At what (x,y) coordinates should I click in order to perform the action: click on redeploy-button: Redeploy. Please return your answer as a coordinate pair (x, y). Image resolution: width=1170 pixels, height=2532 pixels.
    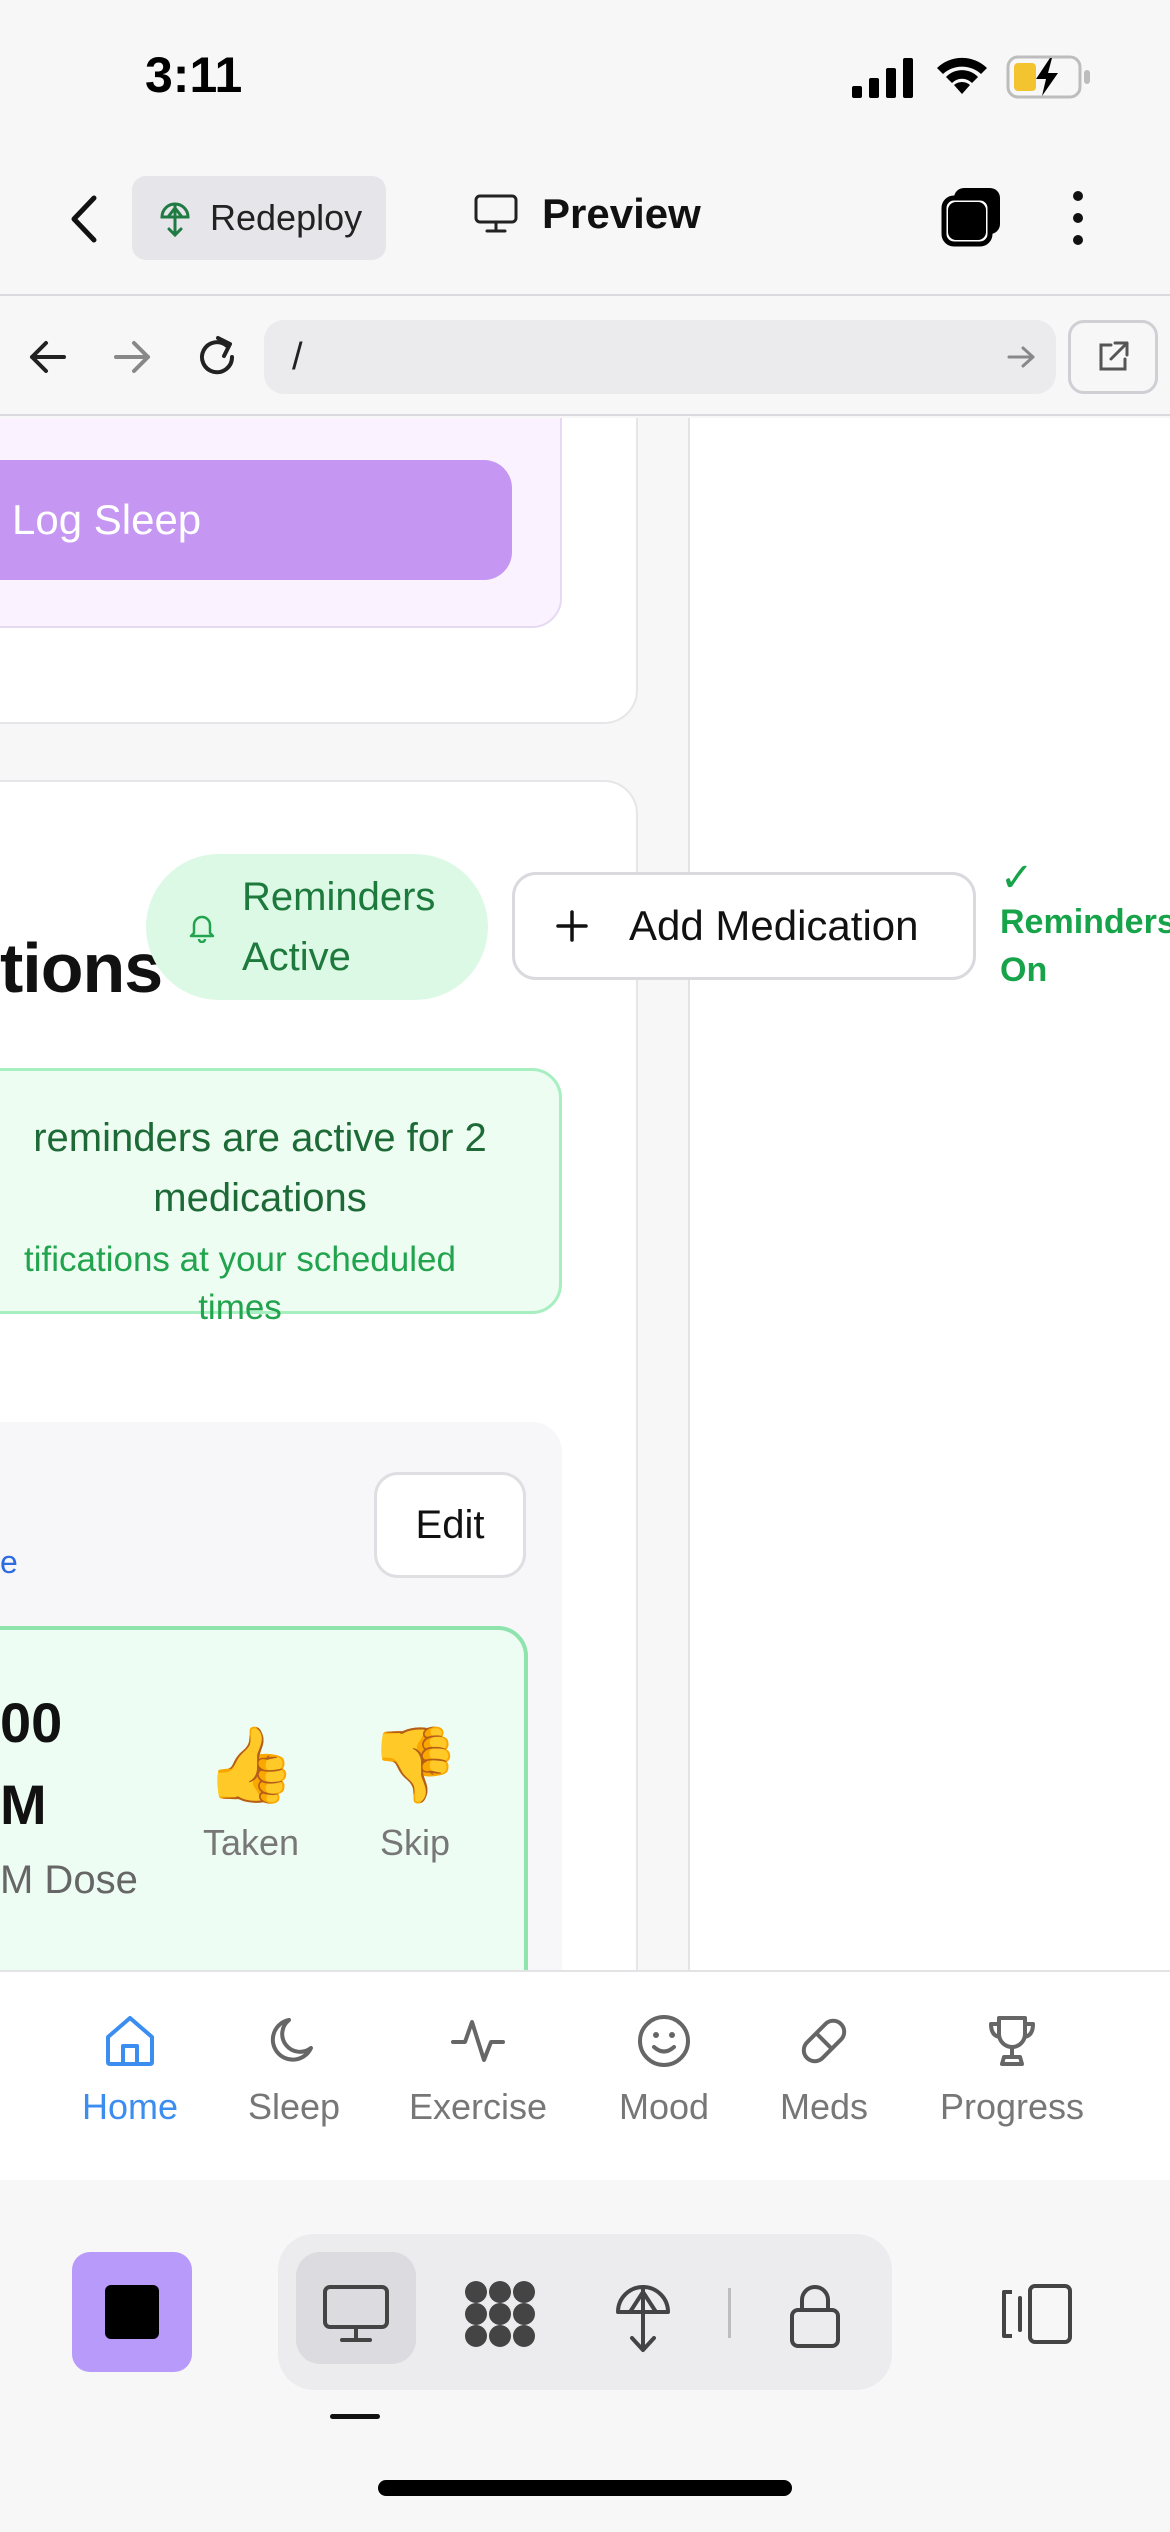
    Looking at the image, I should click on (259, 218).